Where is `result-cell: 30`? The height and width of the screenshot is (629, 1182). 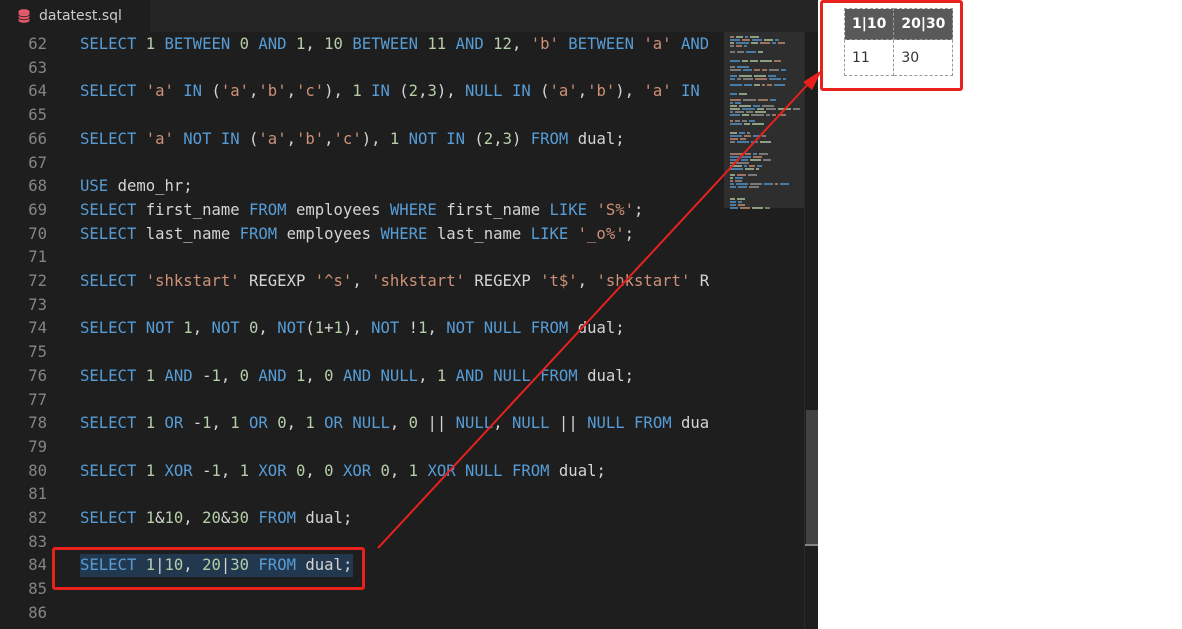
result-cell: 30 is located at coordinates (923, 57).